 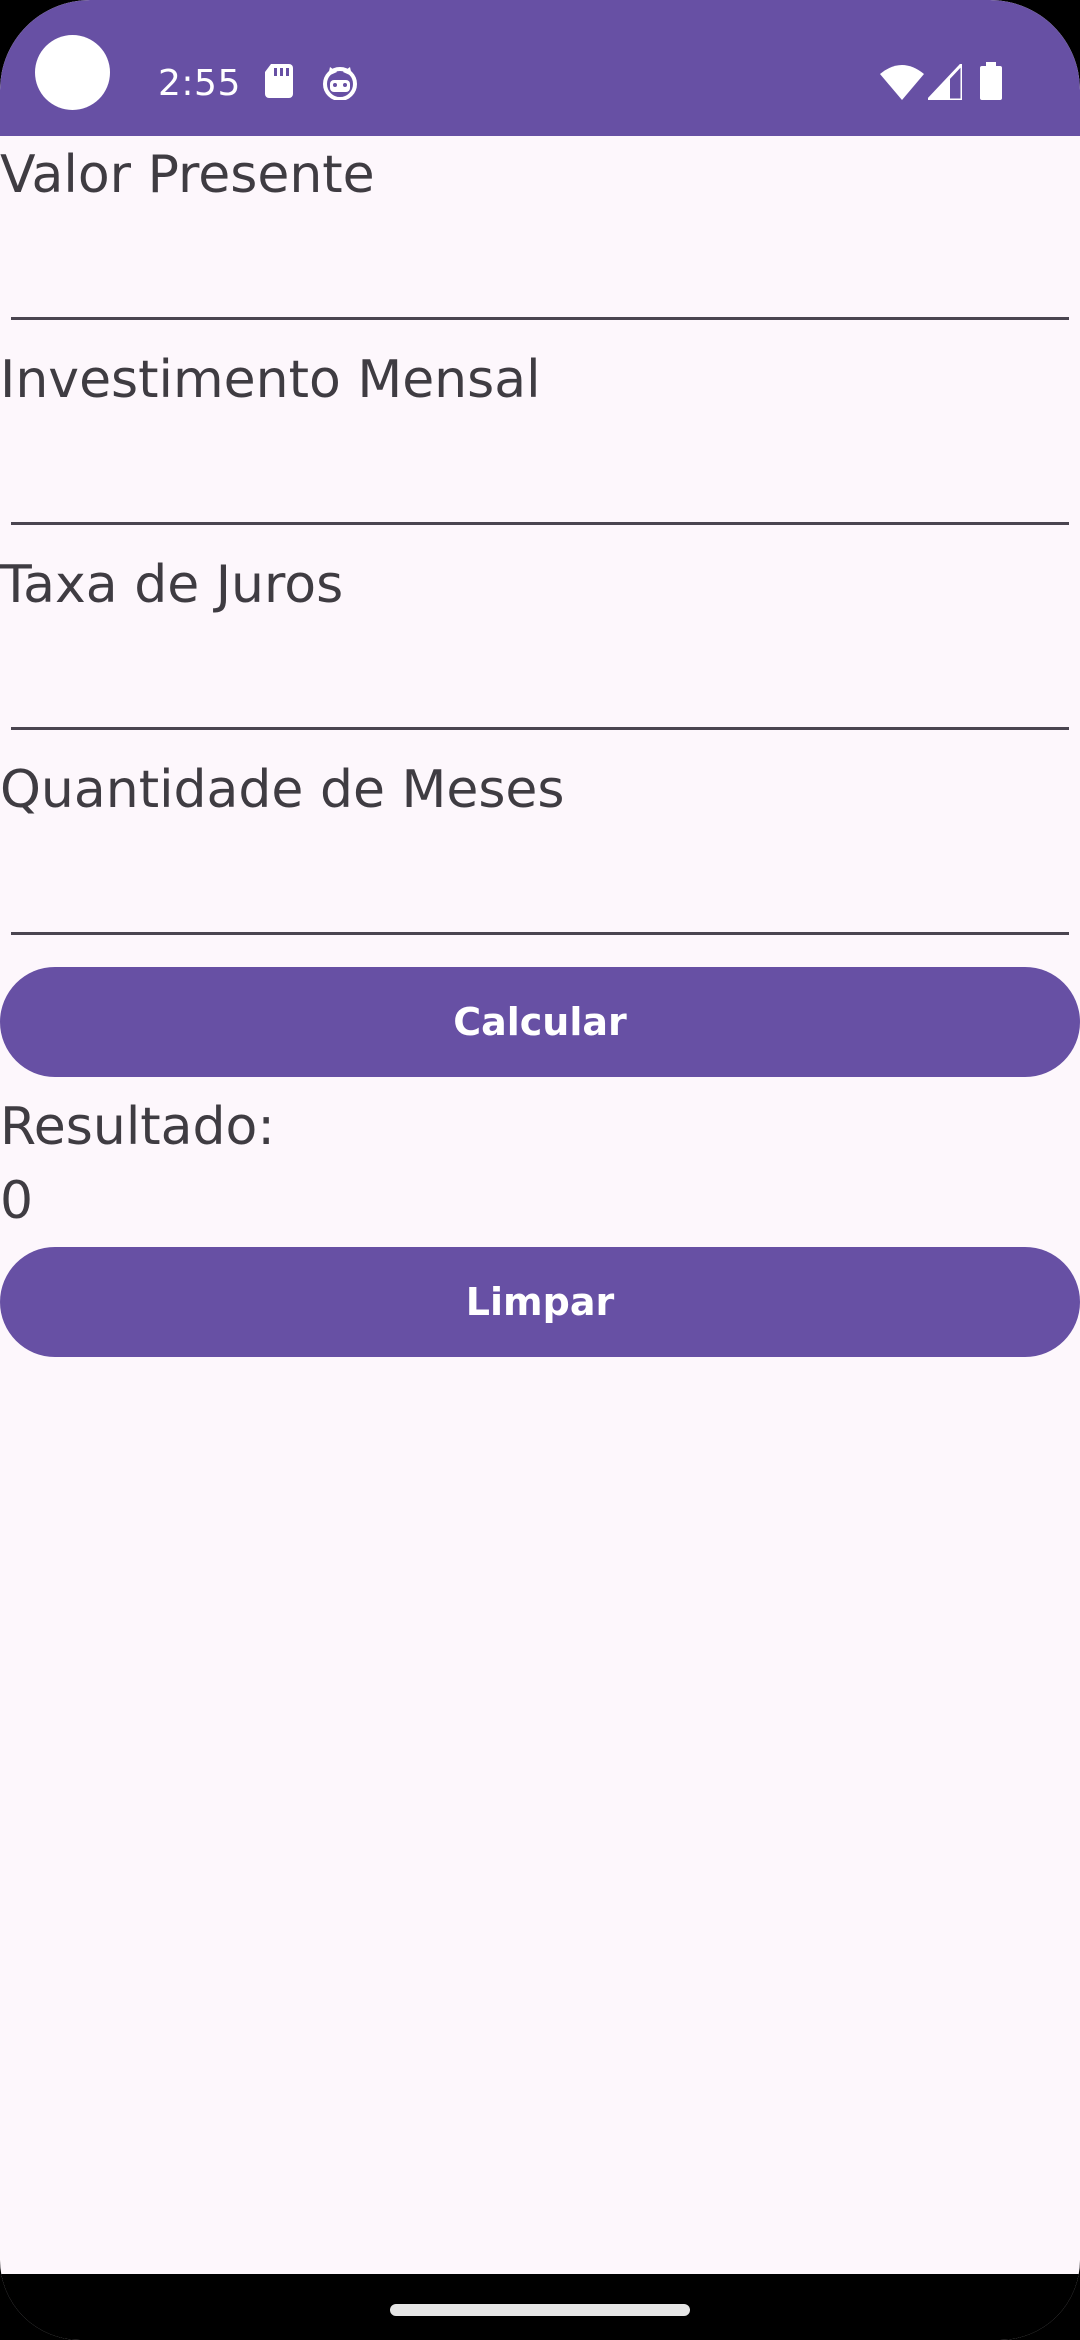 I want to click on valor-presente-input, so click(x=540, y=280).